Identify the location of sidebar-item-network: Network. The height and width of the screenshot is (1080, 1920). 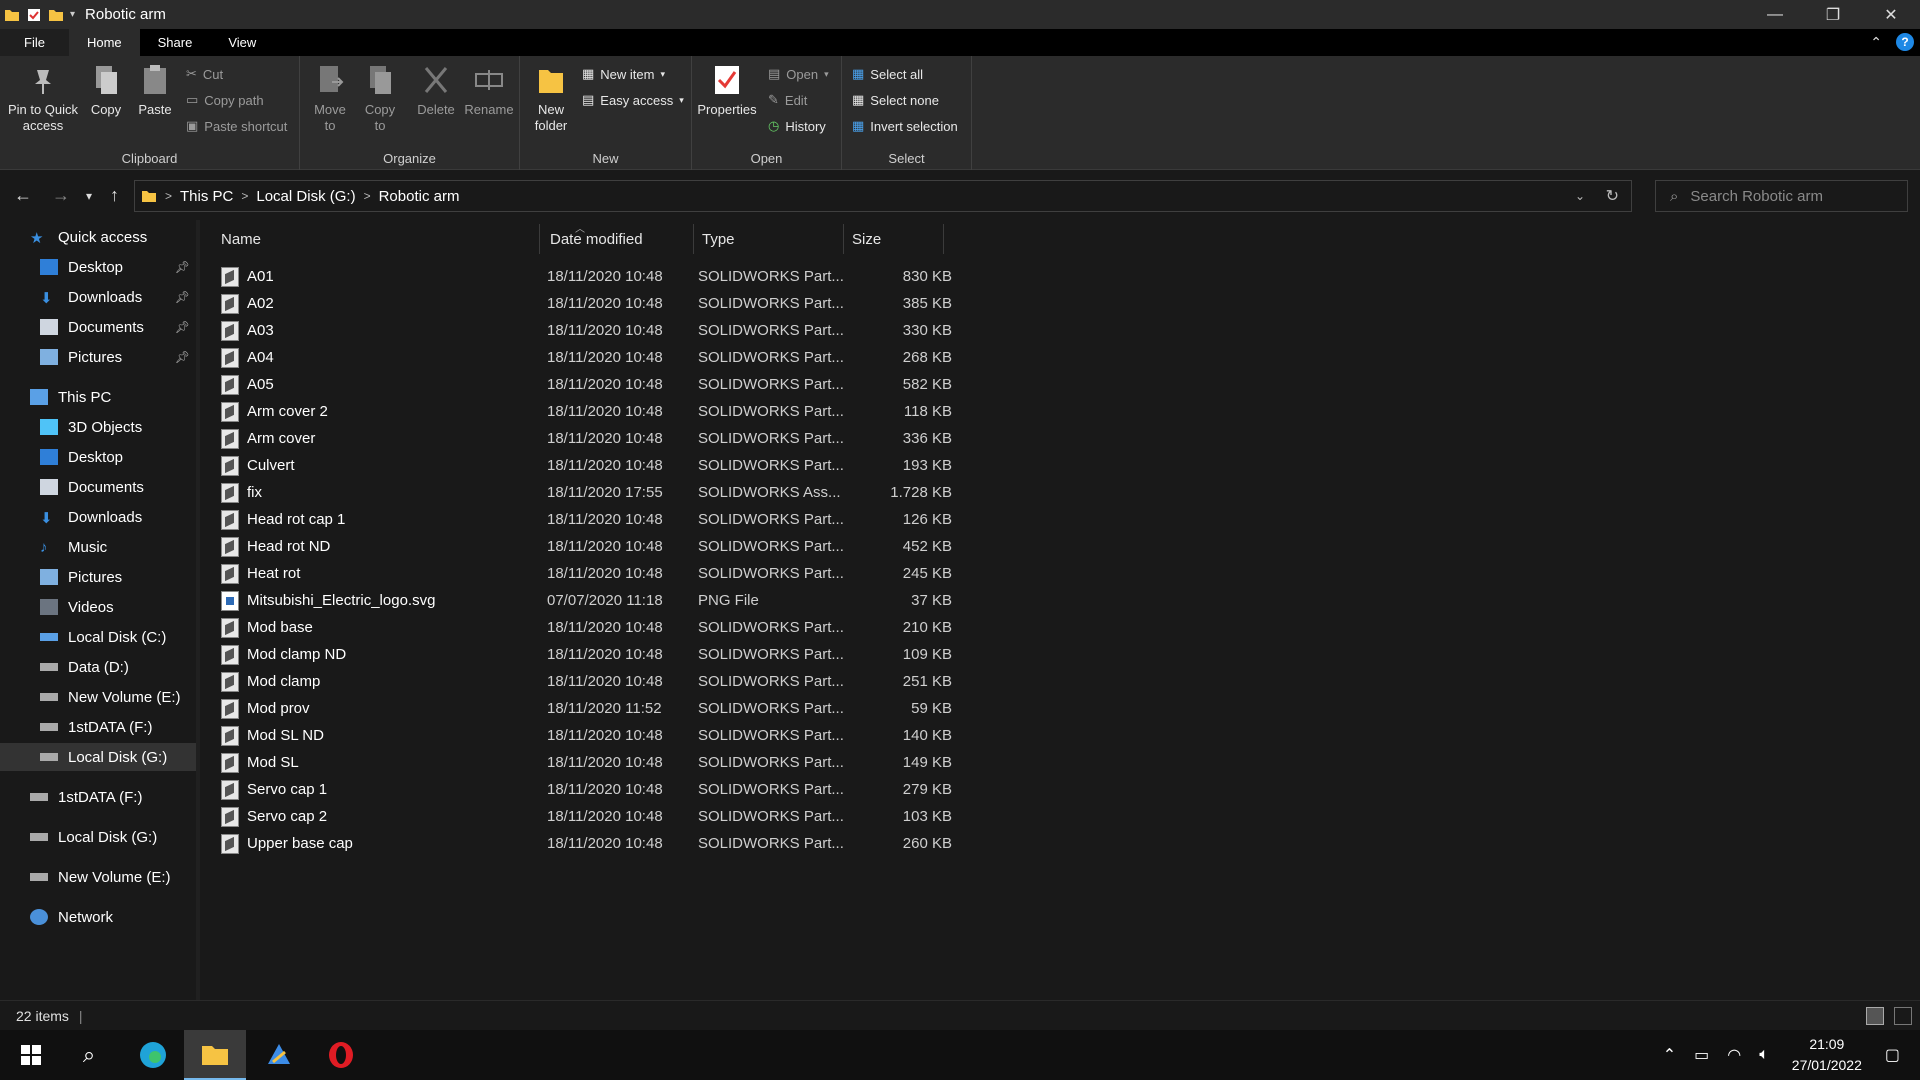
(98, 917).